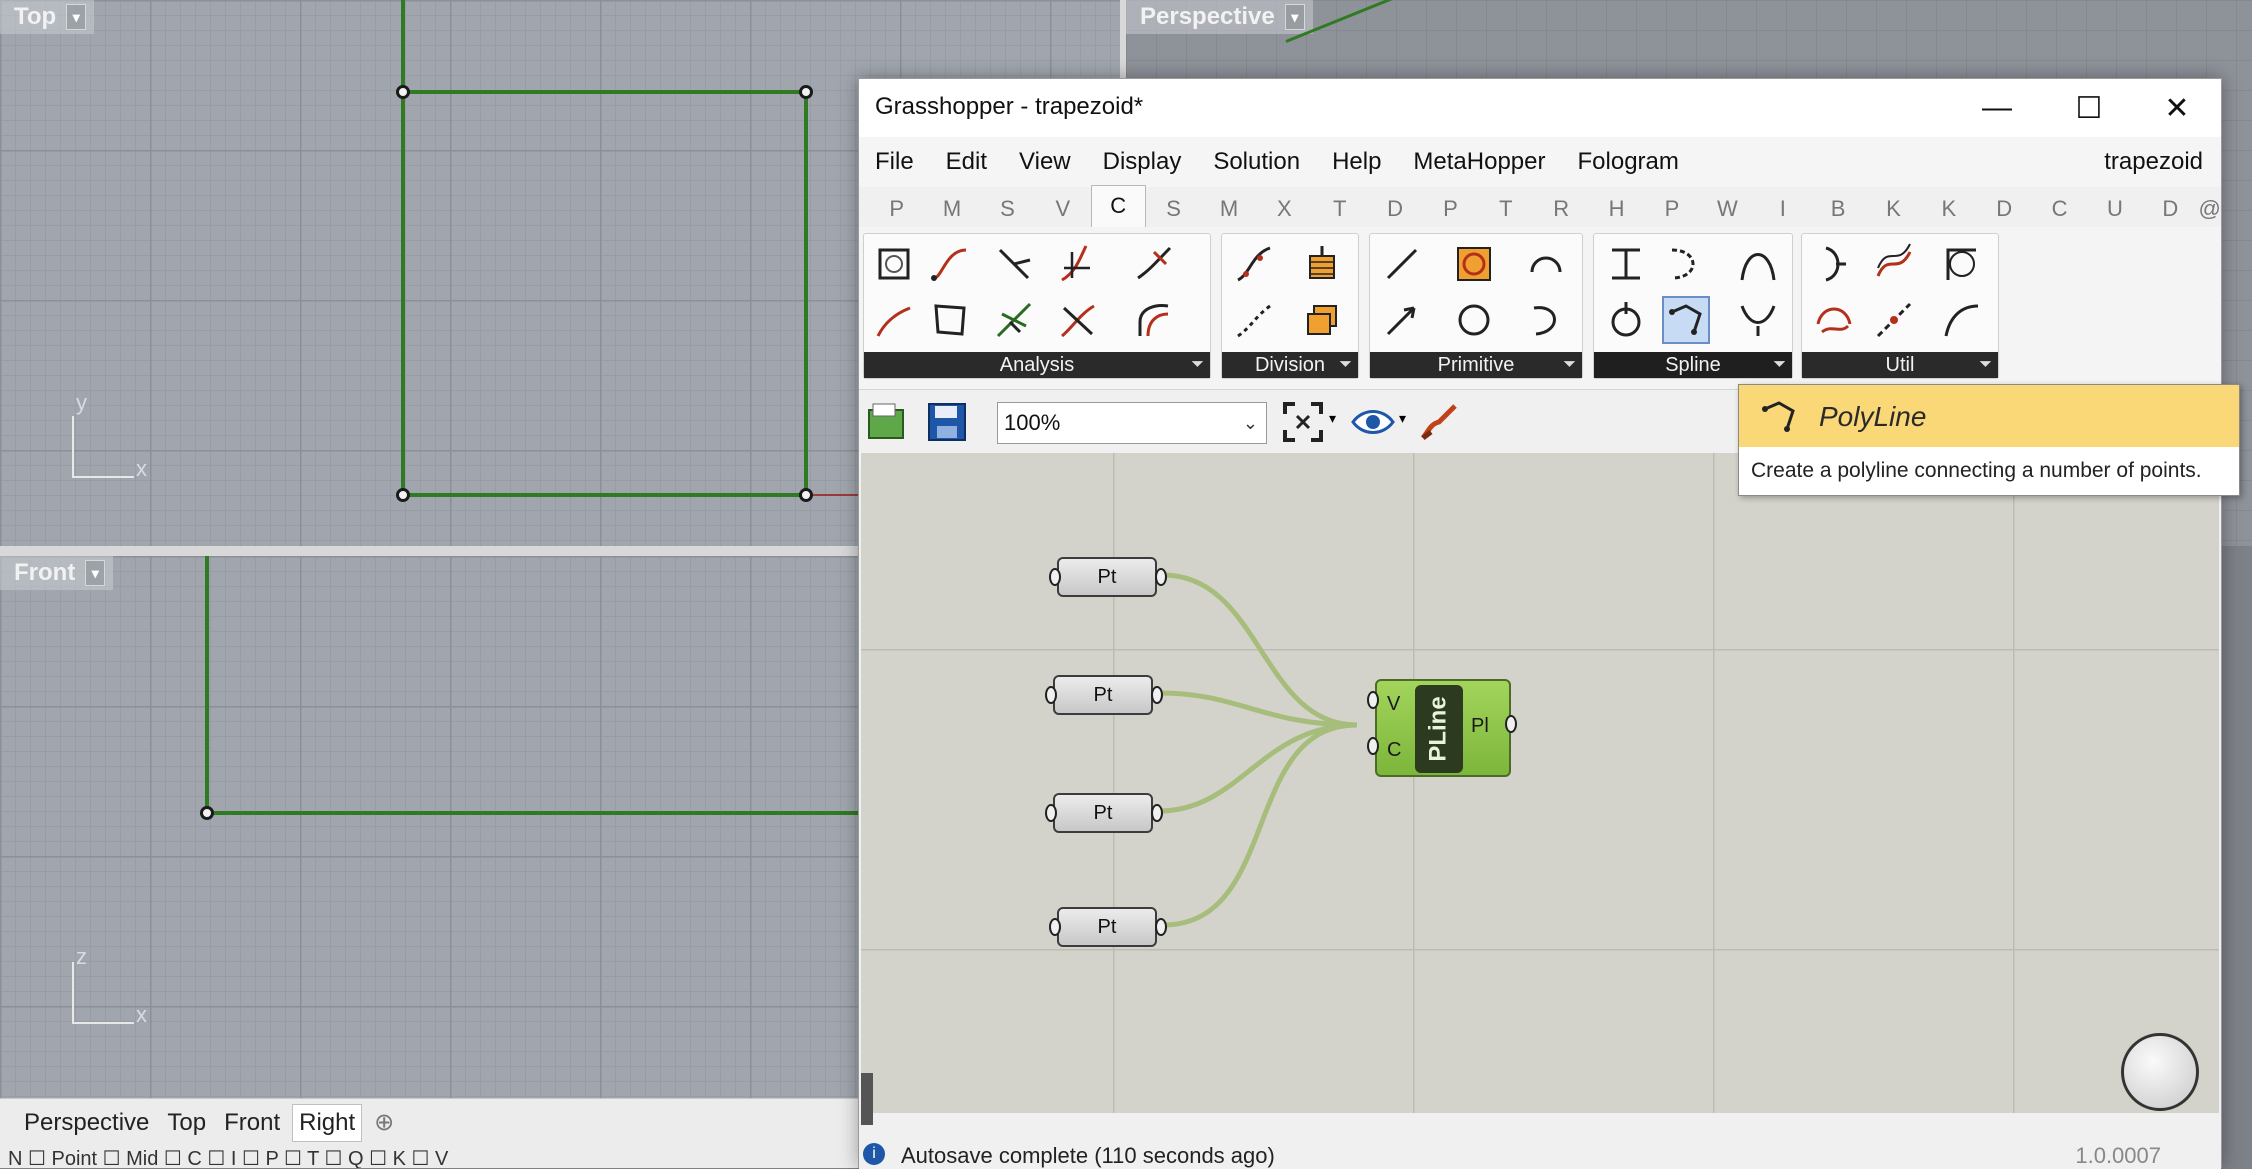 This screenshot has height=1169, width=2252. I want to click on title-bar: Grasshopper - trapezoid* — ☐ ✕, so click(1540, 108).